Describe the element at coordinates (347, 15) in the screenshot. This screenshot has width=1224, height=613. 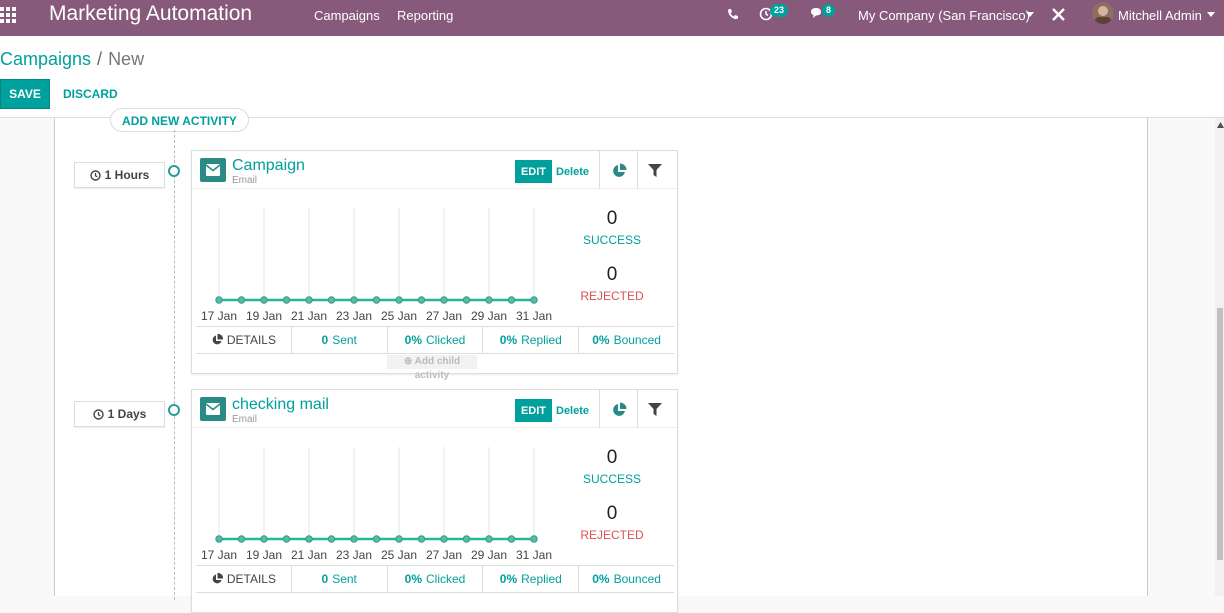
I see `menu-campaigns: Campaigns` at that location.